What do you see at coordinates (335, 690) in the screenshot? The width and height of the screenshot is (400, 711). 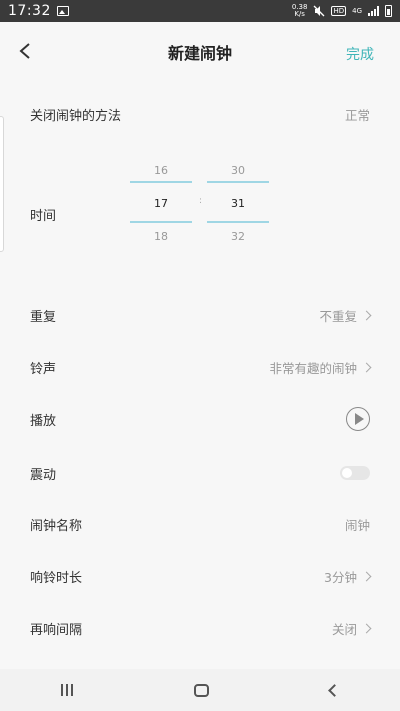 I see `nav-back-icon` at bounding box center [335, 690].